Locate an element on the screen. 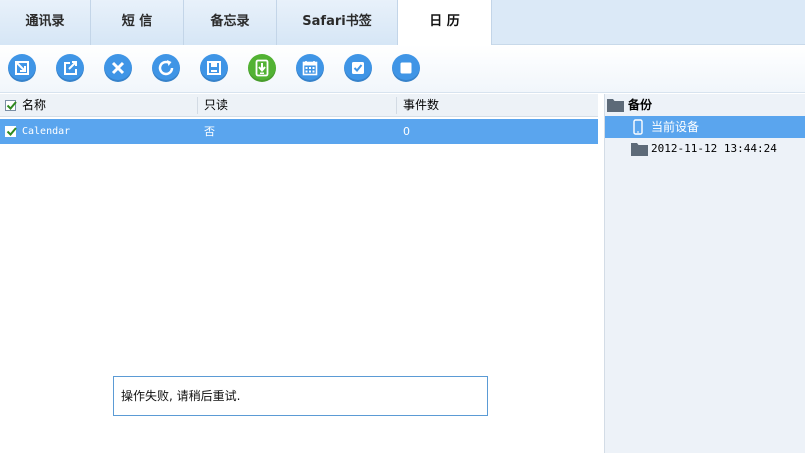 Image resolution: width=805 pixels, height=453 pixels. stop-icon is located at coordinates (406, 68).